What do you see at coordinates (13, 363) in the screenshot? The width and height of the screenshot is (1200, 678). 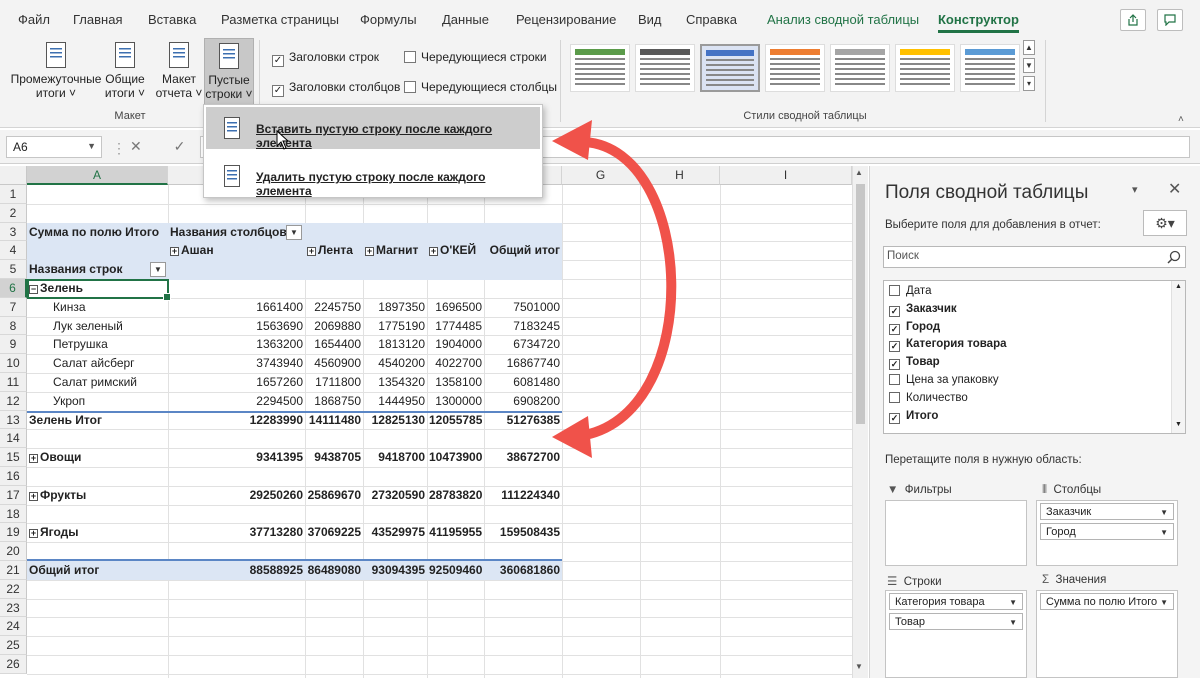 I see `row-header: 10` at bounding box center [13, 363].